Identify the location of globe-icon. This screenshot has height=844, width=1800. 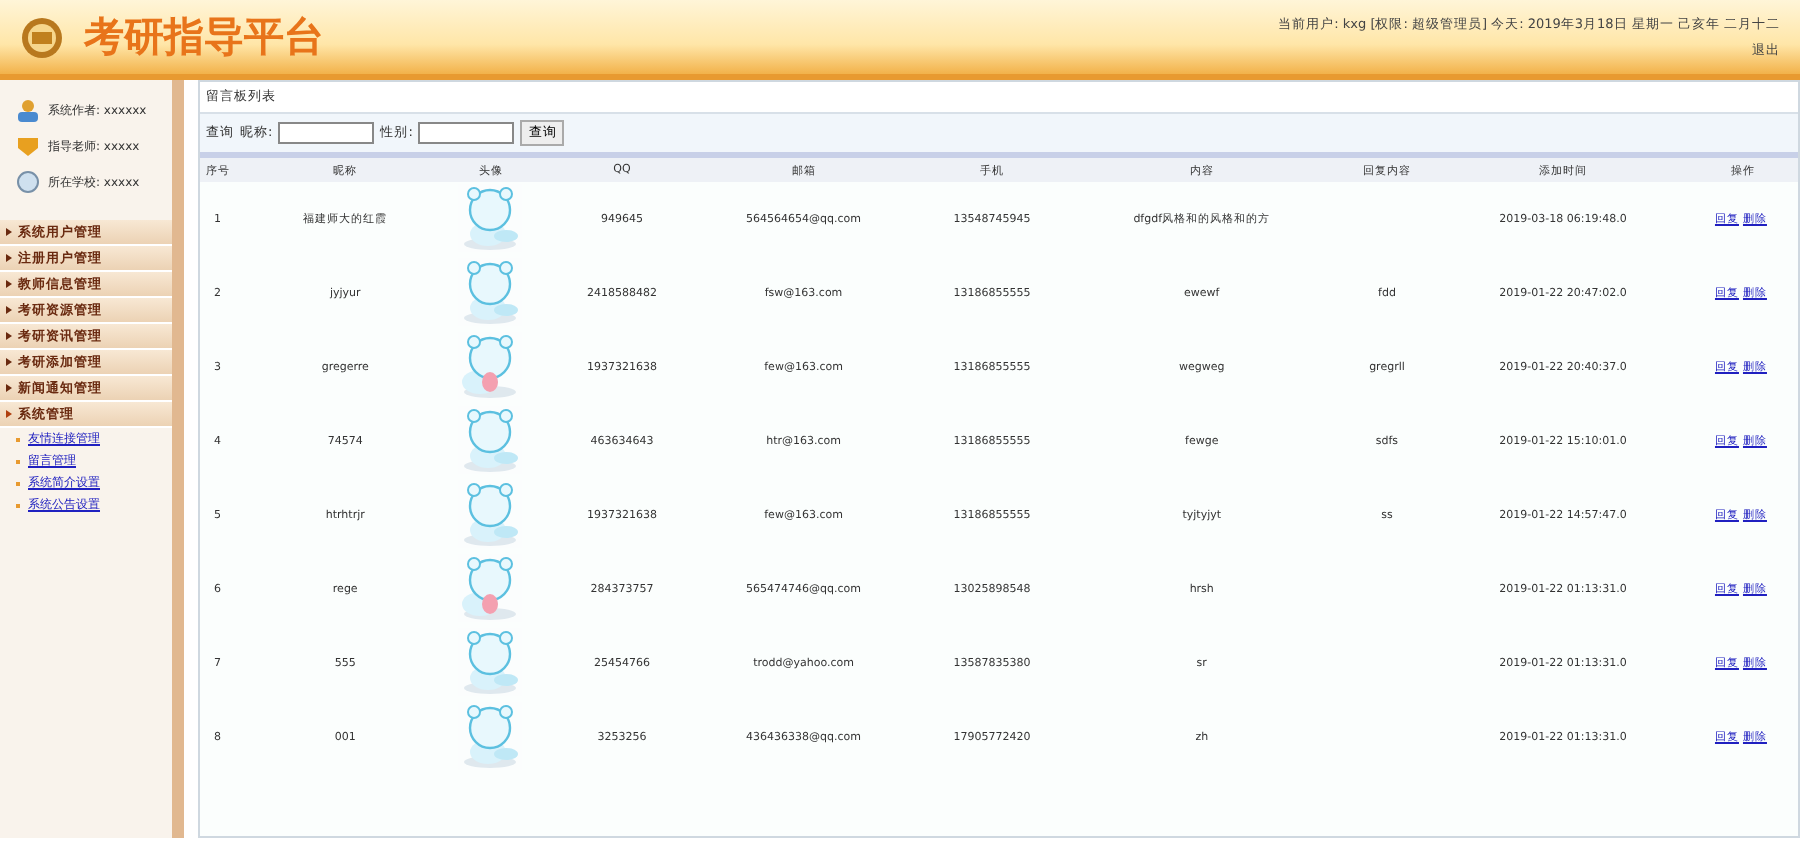
(28, 182).